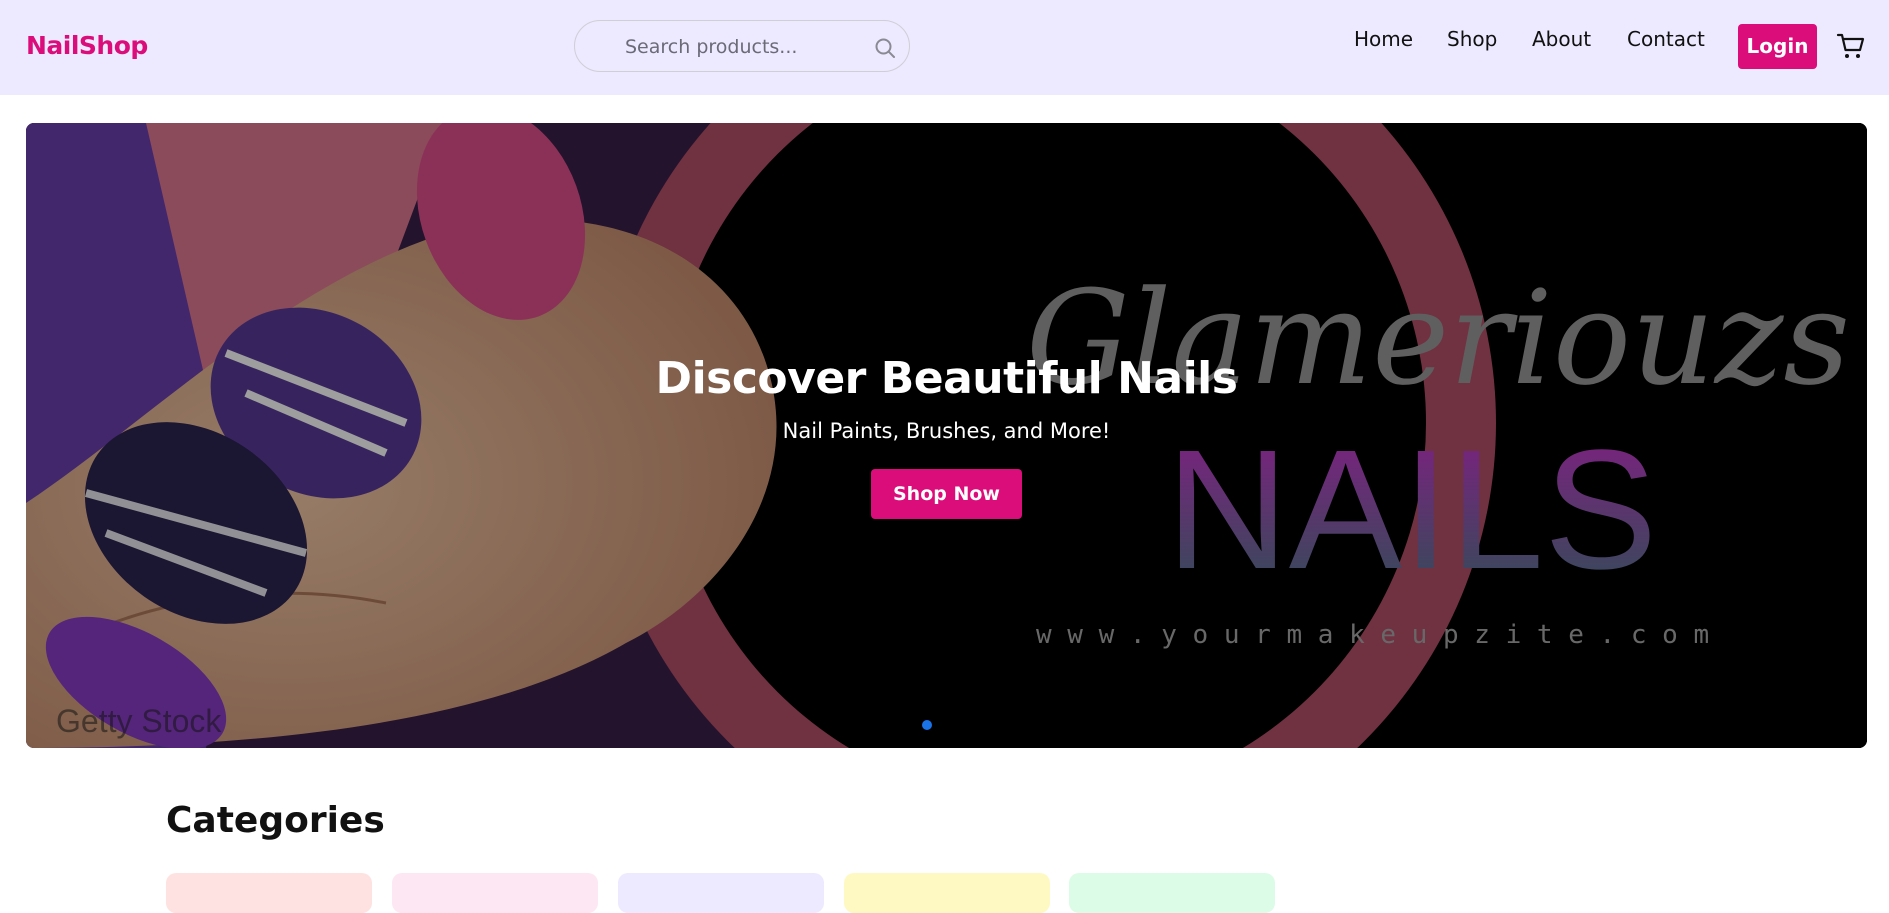  What do you see at coordinates (946, 431) in the screenshot?
I see `hero-subtitle: Nail Paints, Brushes, and More!` at bounding box center [946, 431].